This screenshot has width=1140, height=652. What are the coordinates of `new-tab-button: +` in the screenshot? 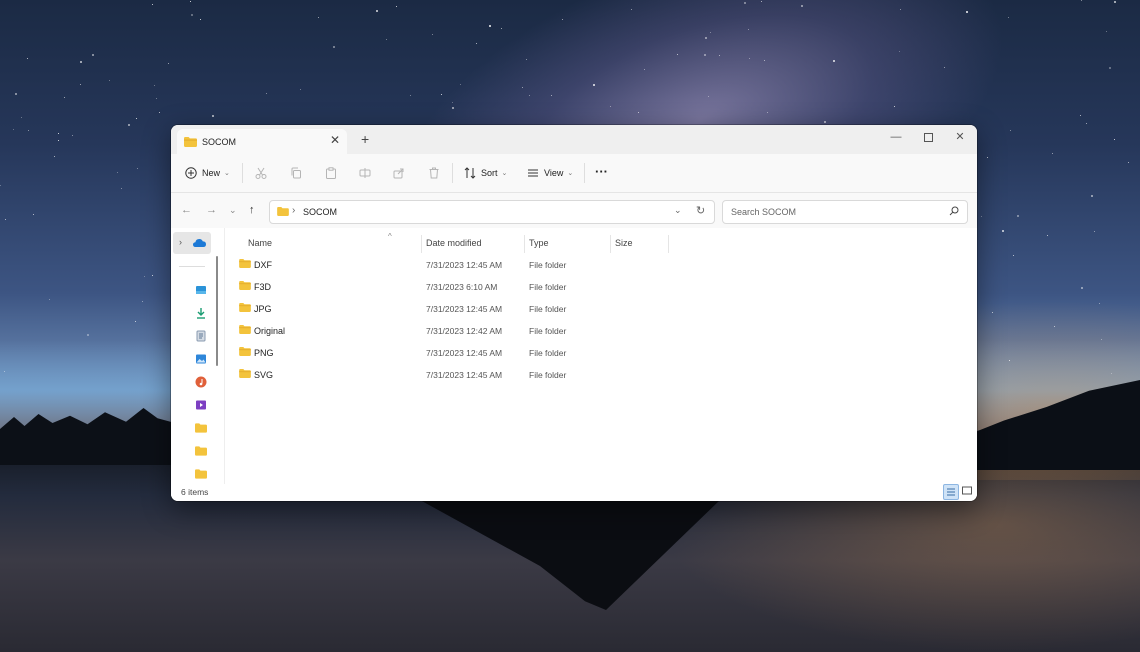 It's located at (365, 139).